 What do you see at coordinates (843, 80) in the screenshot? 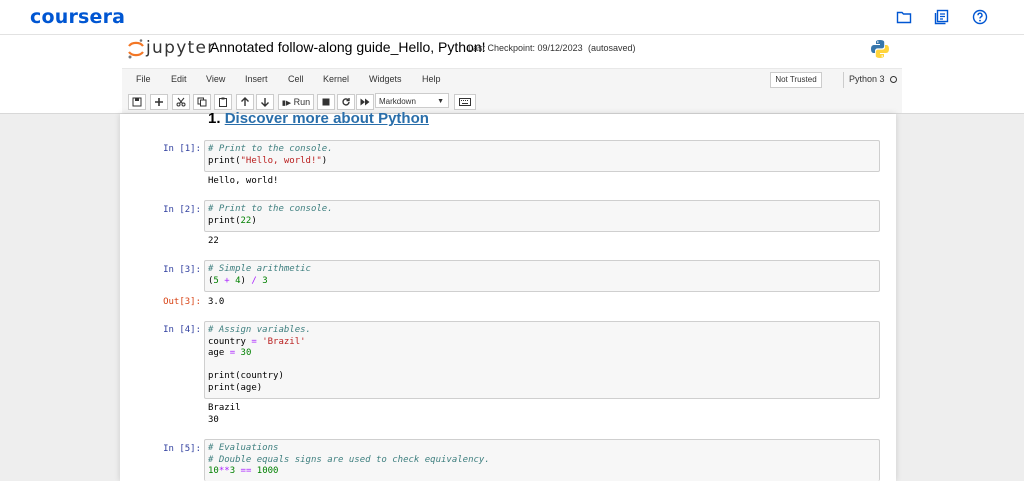
I see `kernel-divider` at bounding box center [843, 80].